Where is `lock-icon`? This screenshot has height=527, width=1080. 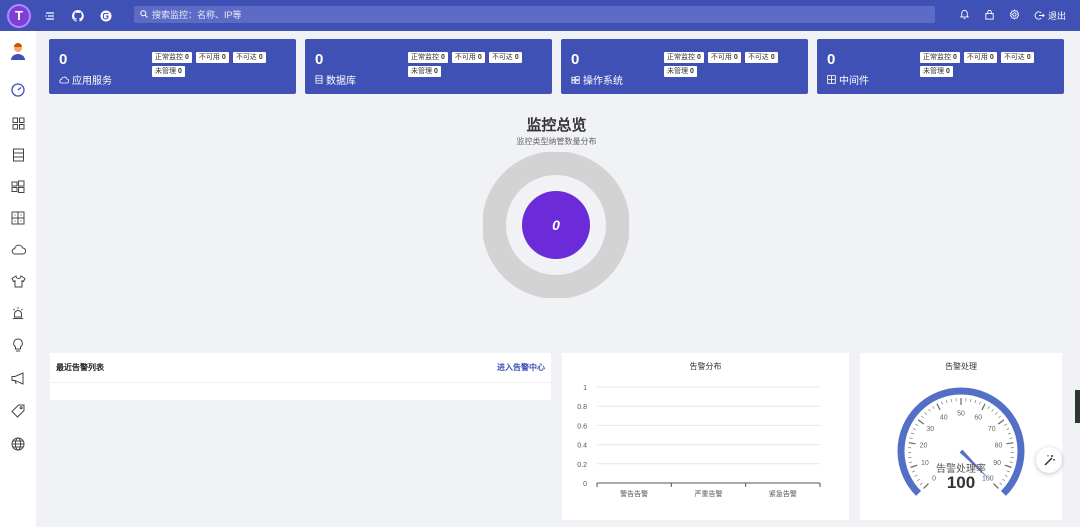 lock-icon is located at coordinates (989, 16).